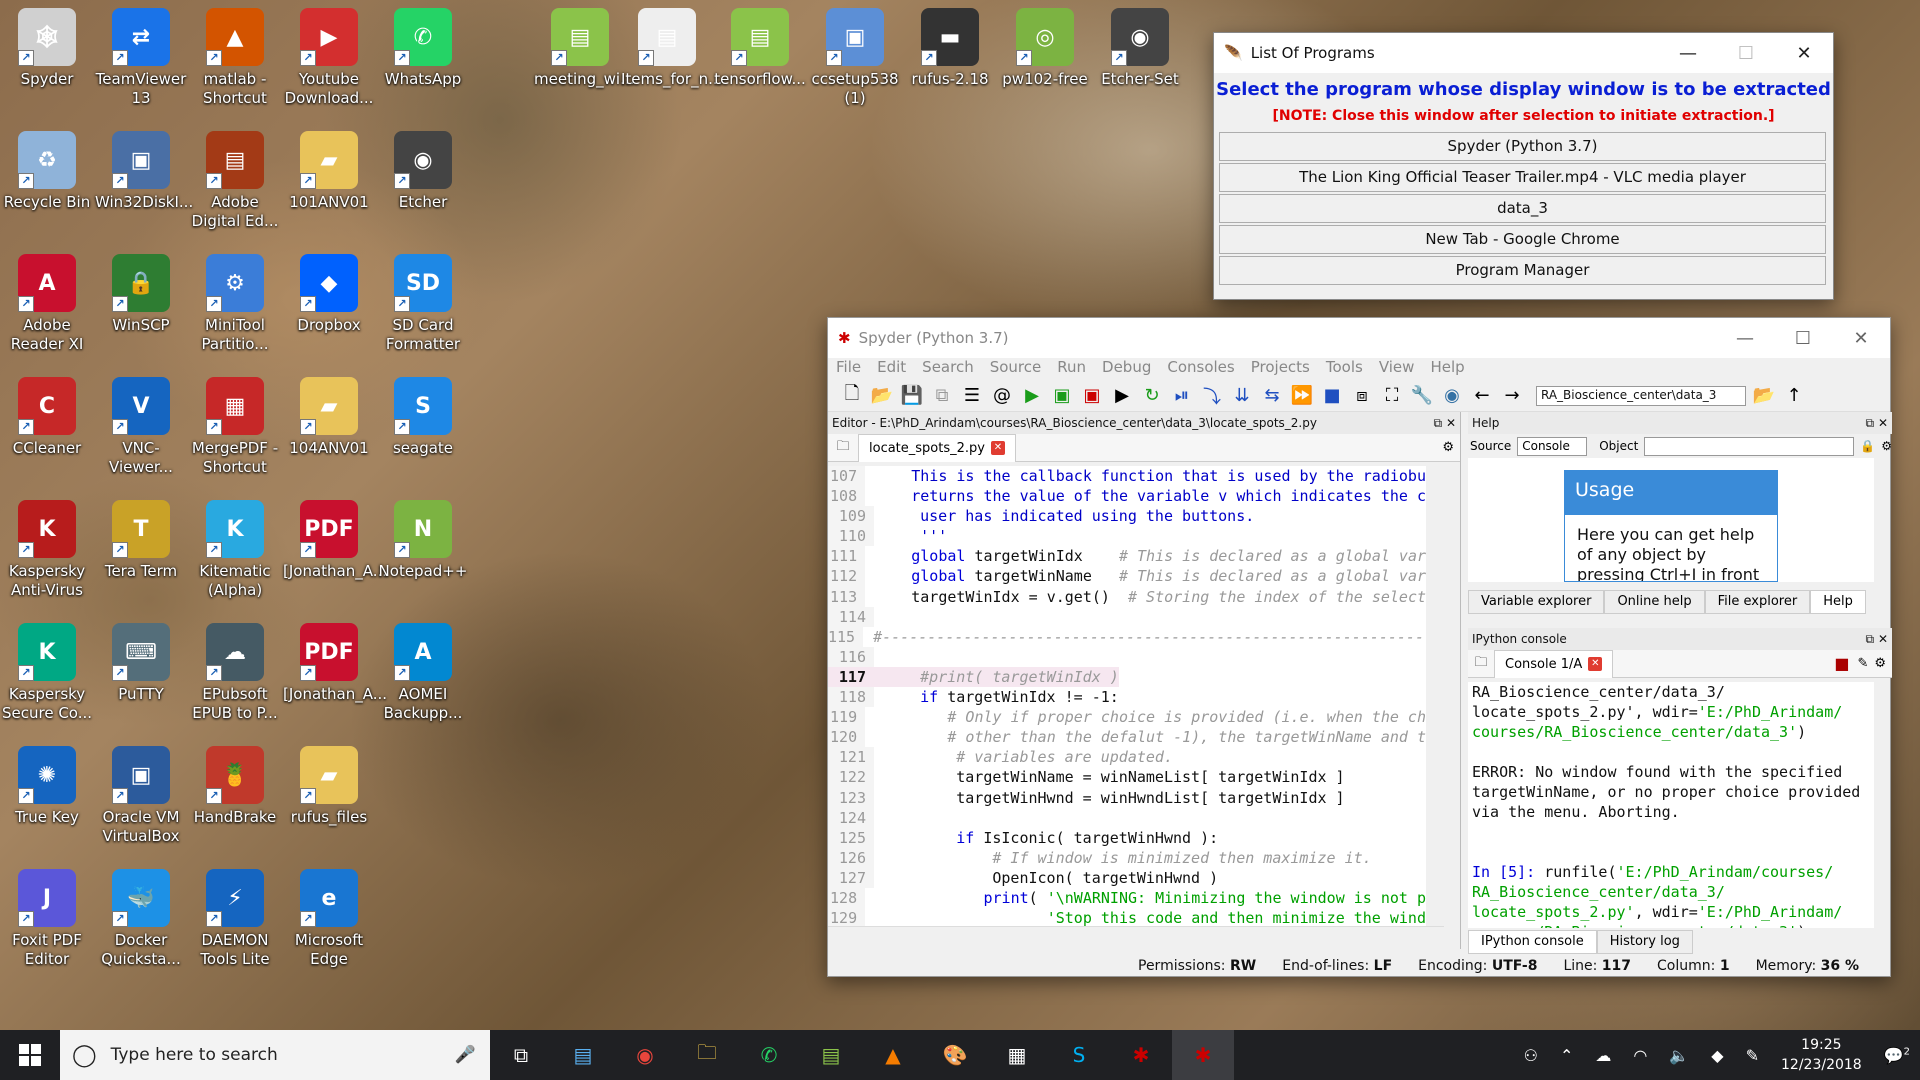  What do you see at coordinates (423, 540) in the screenshot?
I see `desktop-icon: N ↗ Notepad++` at bounding box center [423, 540].